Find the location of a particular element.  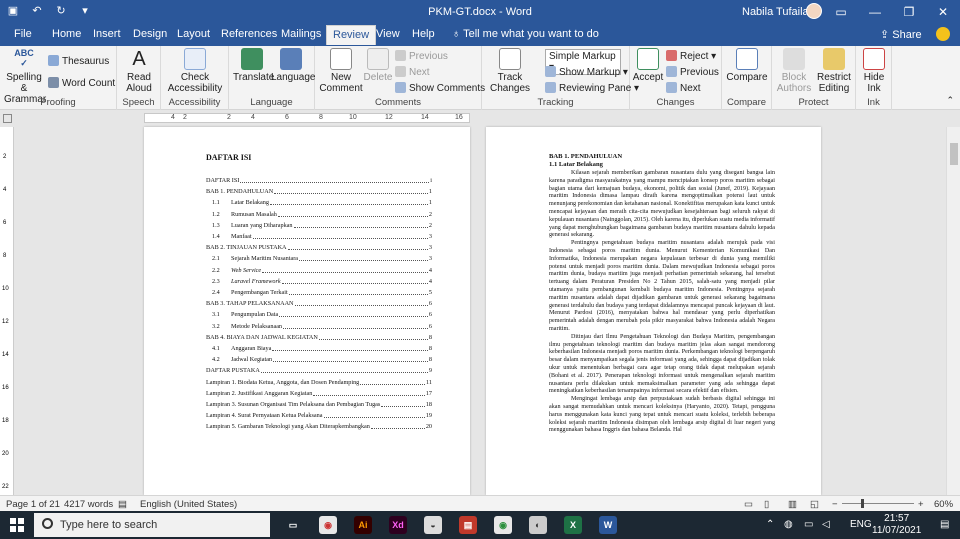

vertical-ruler: 2 4 6 8 10 12 14 16 18 20 22 is located at coordinates (7, 311).